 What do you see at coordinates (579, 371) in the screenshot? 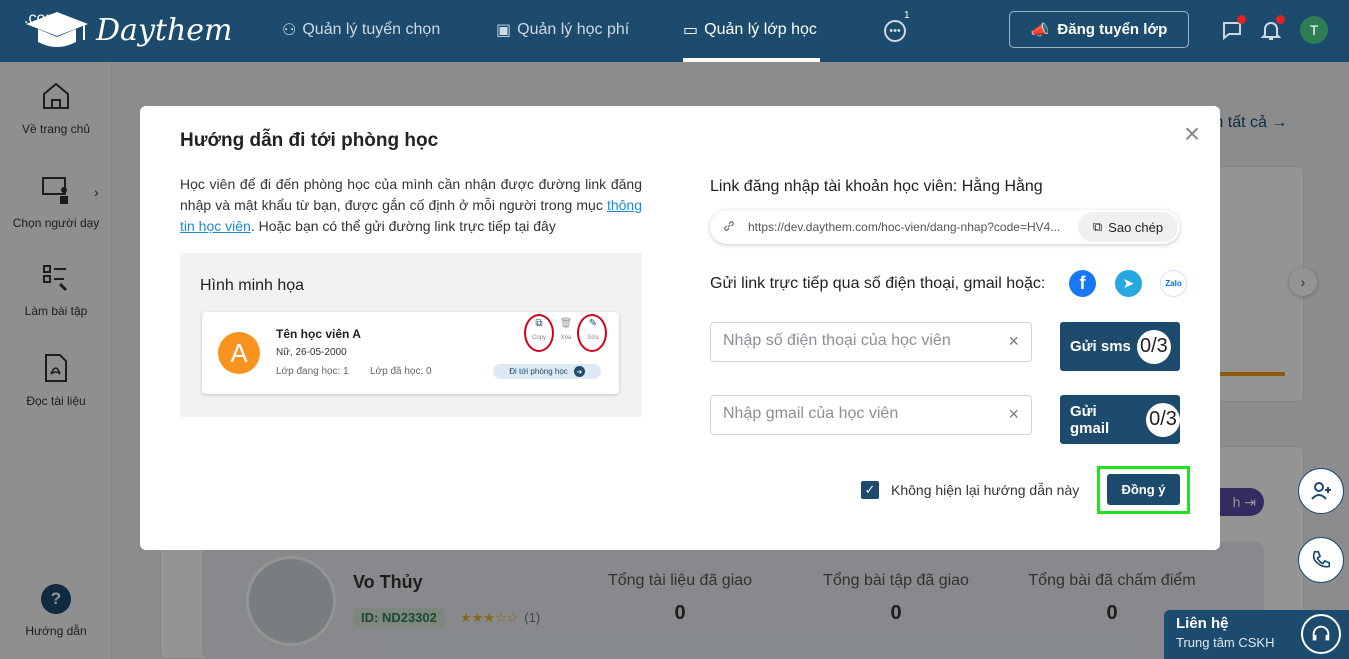
I see `arrow-right-icon: ➜` at bounding box center [579, 371].